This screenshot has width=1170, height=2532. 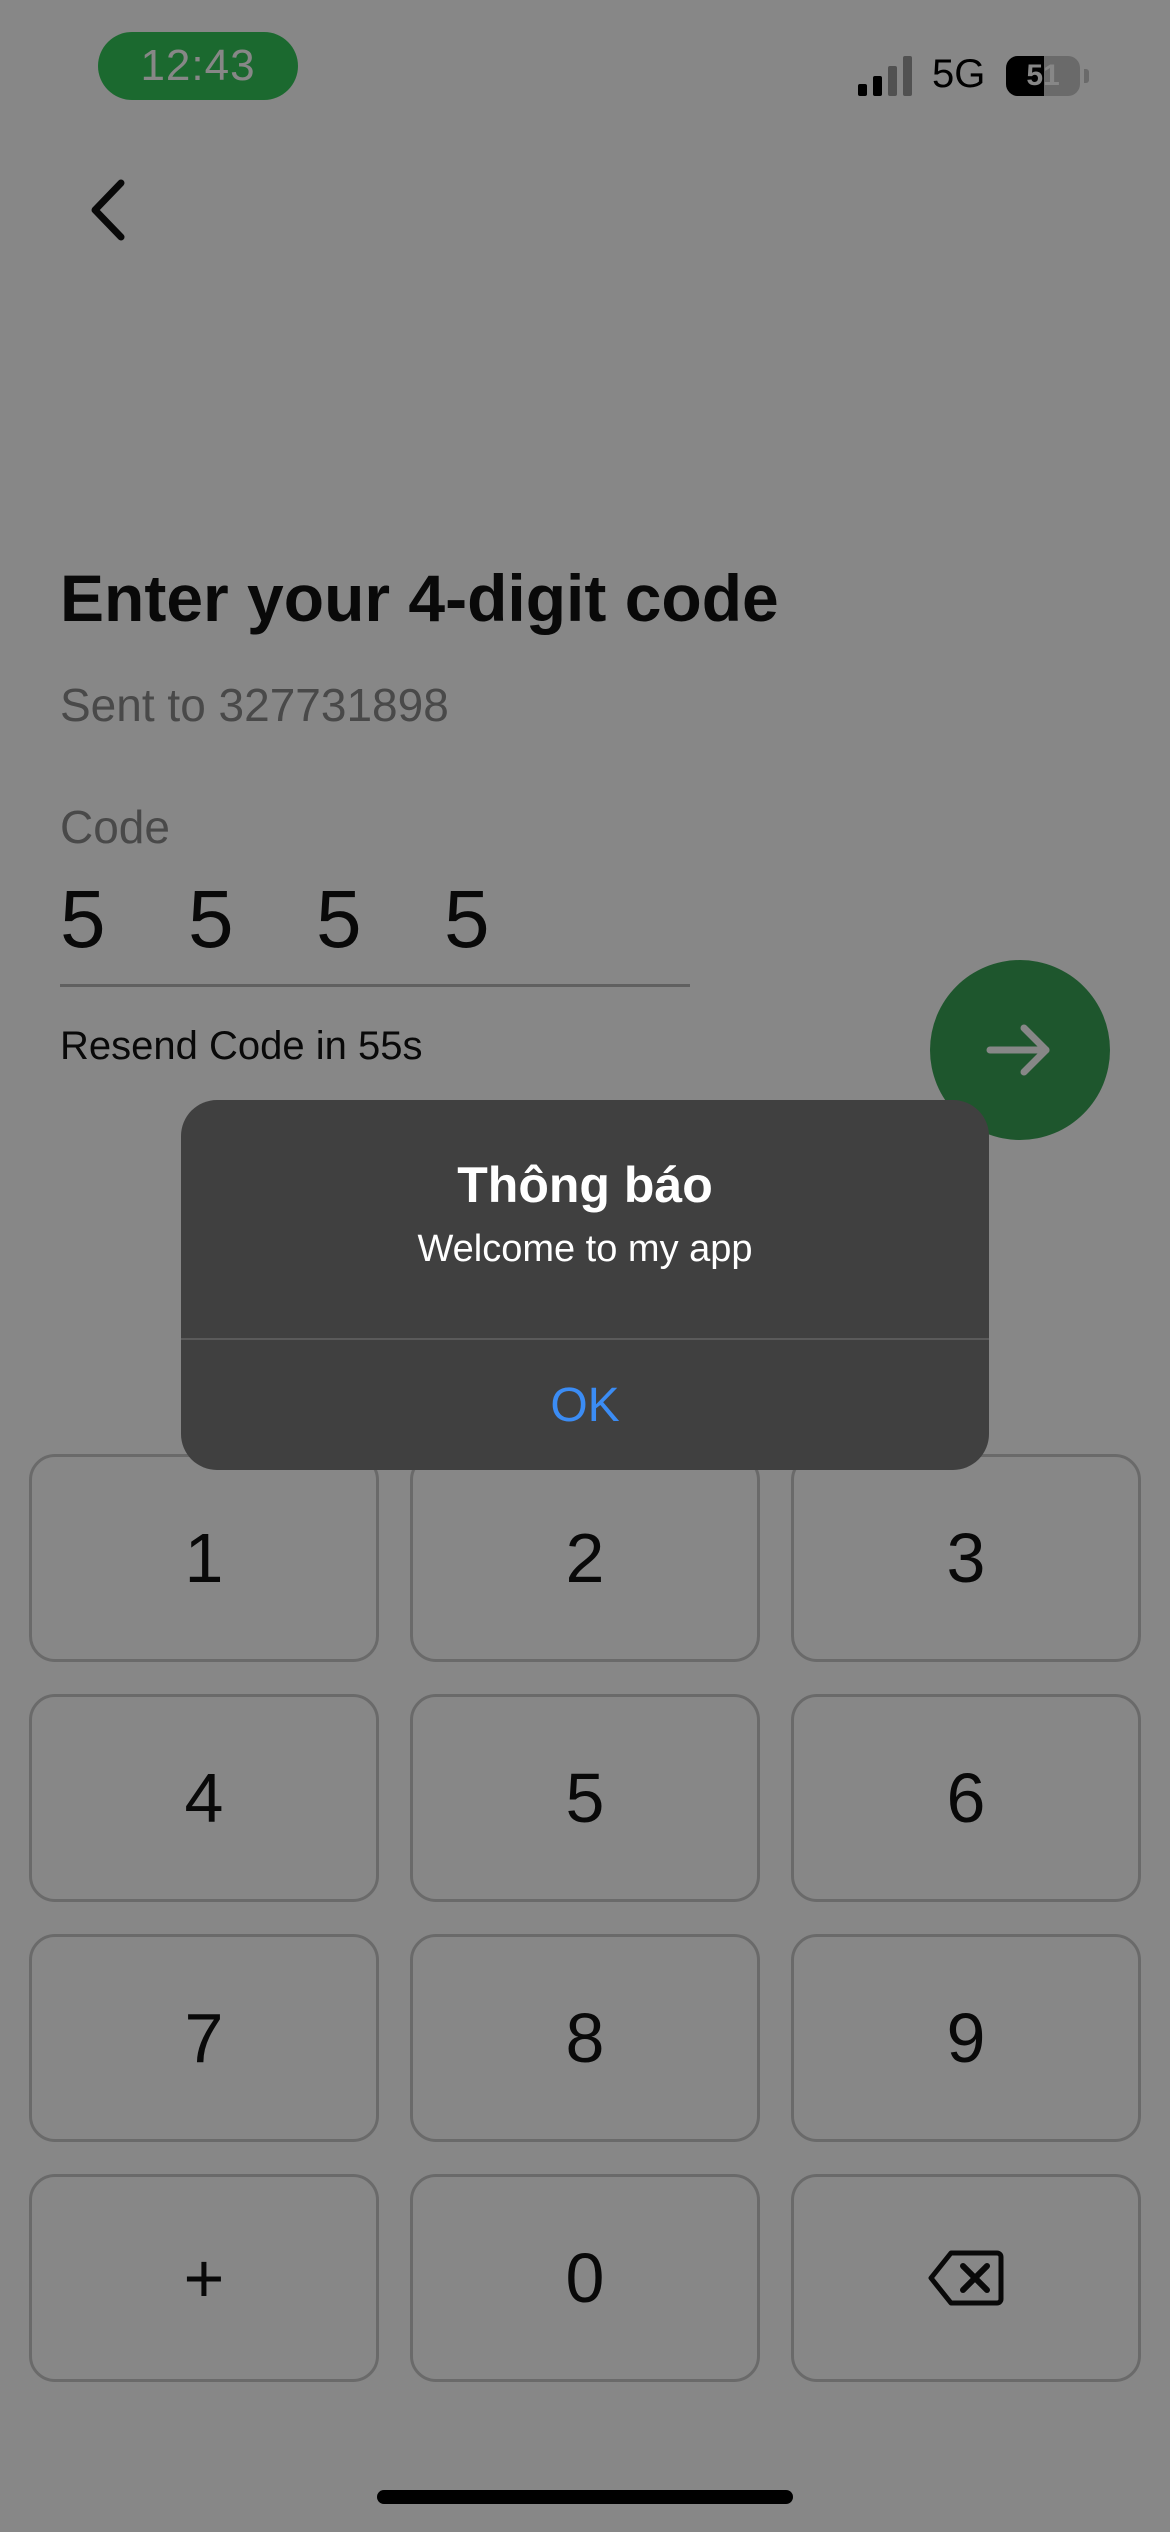 I want to click on alert-dialog: Thông báo Welcome to my app OK, so click(x=585, y=1285).